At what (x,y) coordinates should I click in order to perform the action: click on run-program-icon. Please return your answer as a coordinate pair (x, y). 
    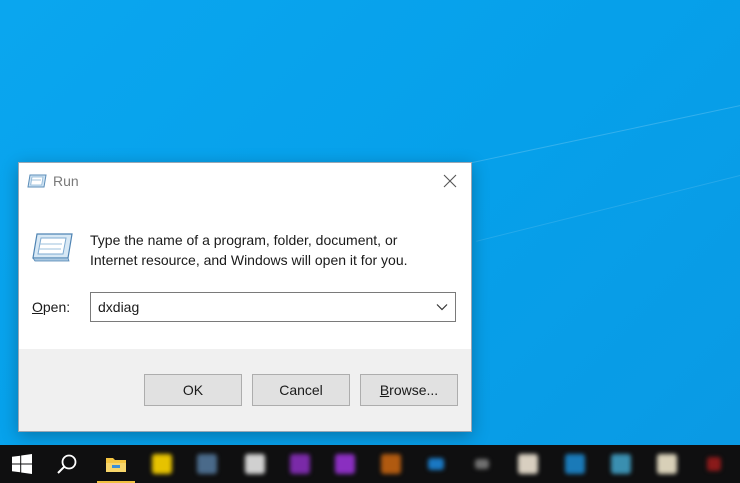
    Looking at the image, I should click on (52, 247).